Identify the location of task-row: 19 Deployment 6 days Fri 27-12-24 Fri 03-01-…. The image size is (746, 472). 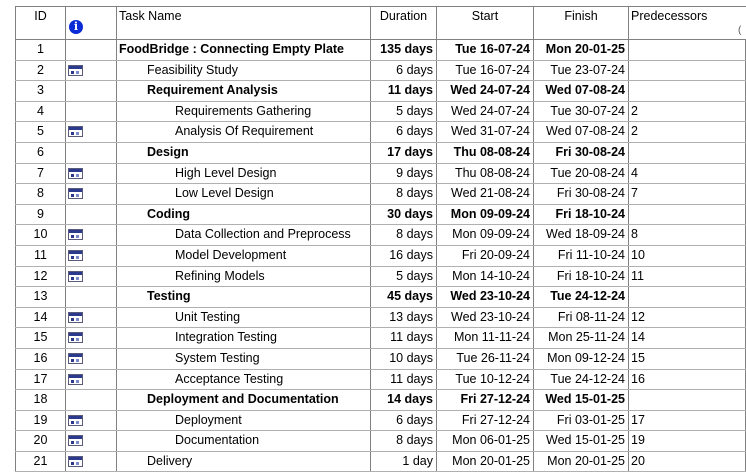
(380, 421).